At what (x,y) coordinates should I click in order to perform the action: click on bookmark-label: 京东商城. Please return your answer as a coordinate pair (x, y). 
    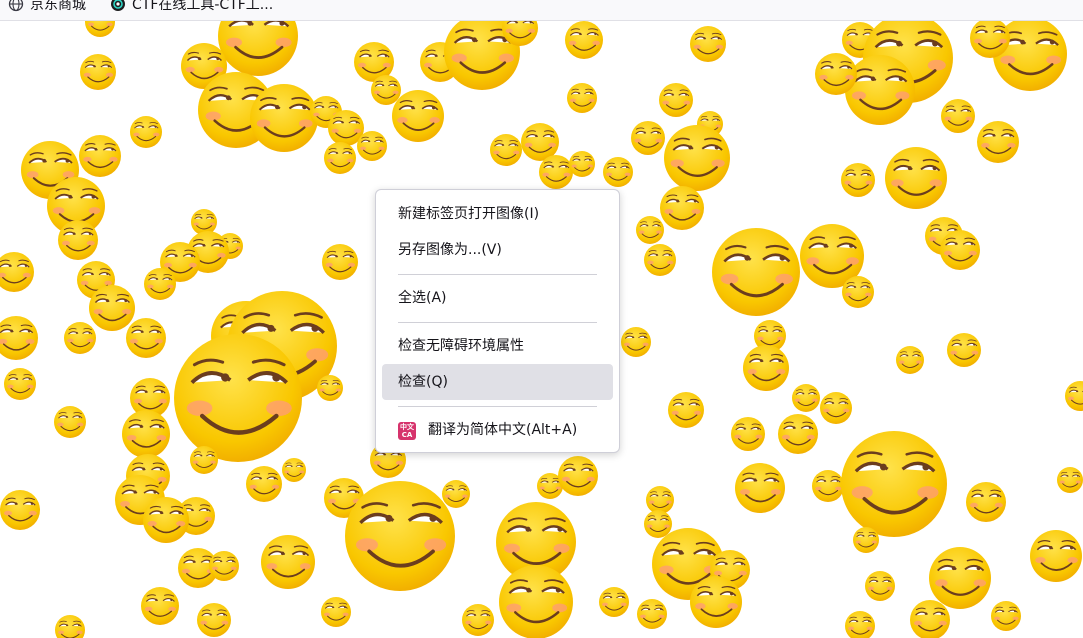
    Looking at the image, I should click on (58, 6).